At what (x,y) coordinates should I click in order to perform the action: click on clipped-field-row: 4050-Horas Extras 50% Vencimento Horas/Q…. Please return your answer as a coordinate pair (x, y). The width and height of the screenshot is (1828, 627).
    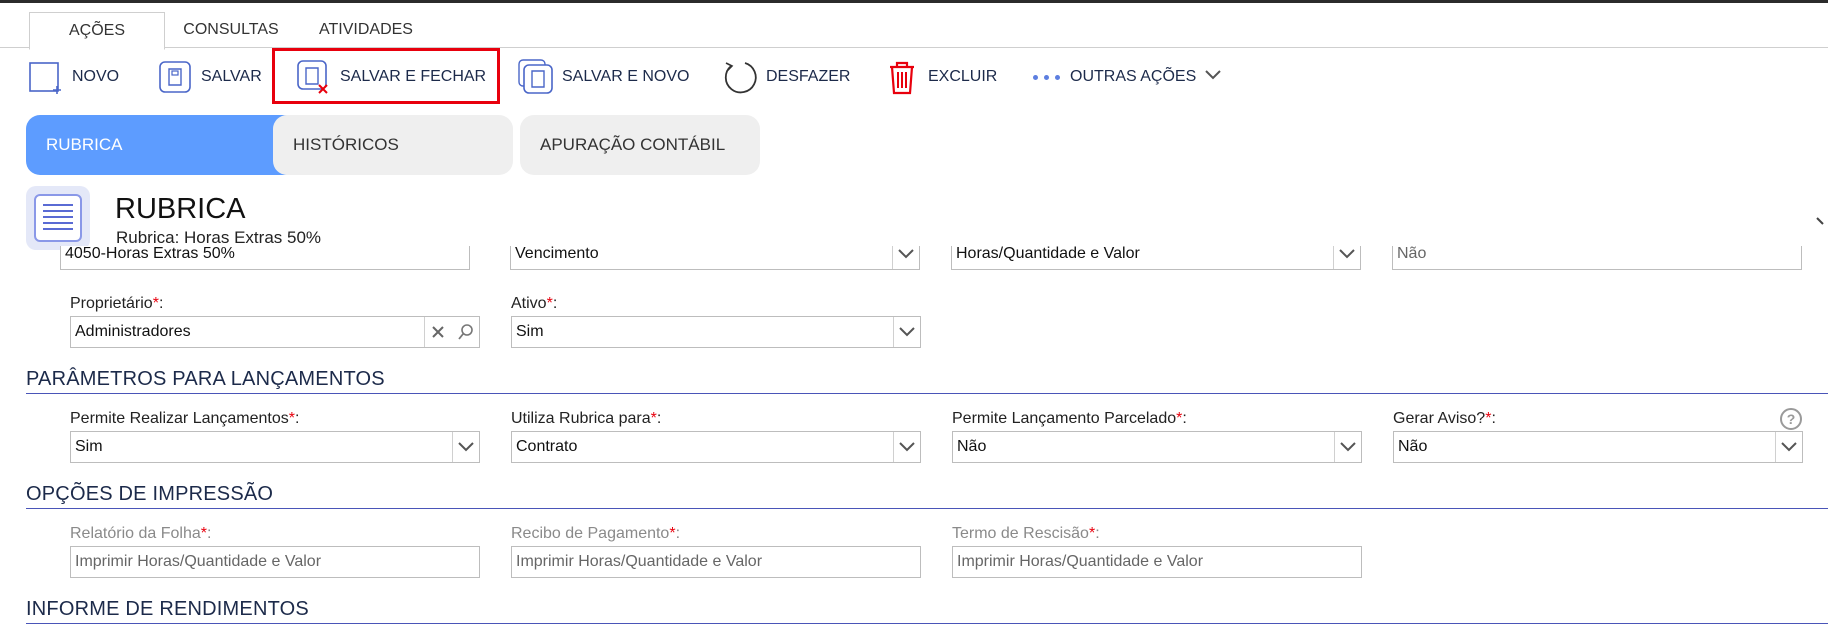
    Looking at the image, I should click on (935, 261).